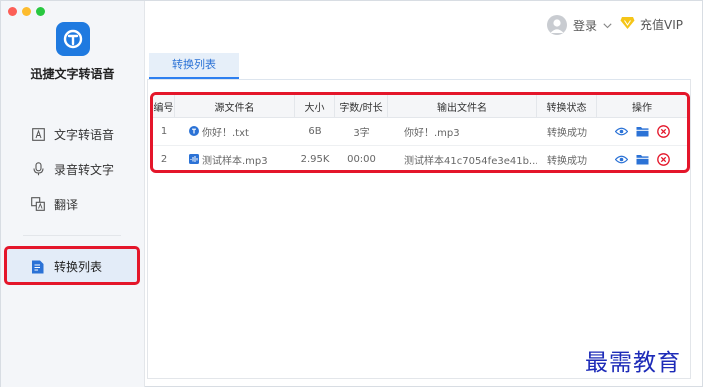 The height and width of the screenshot is (387, 703). Describe the element at coordinates (72, 74) in the screenshot. I see `app-name: 迅捷文字转语音` at that location.